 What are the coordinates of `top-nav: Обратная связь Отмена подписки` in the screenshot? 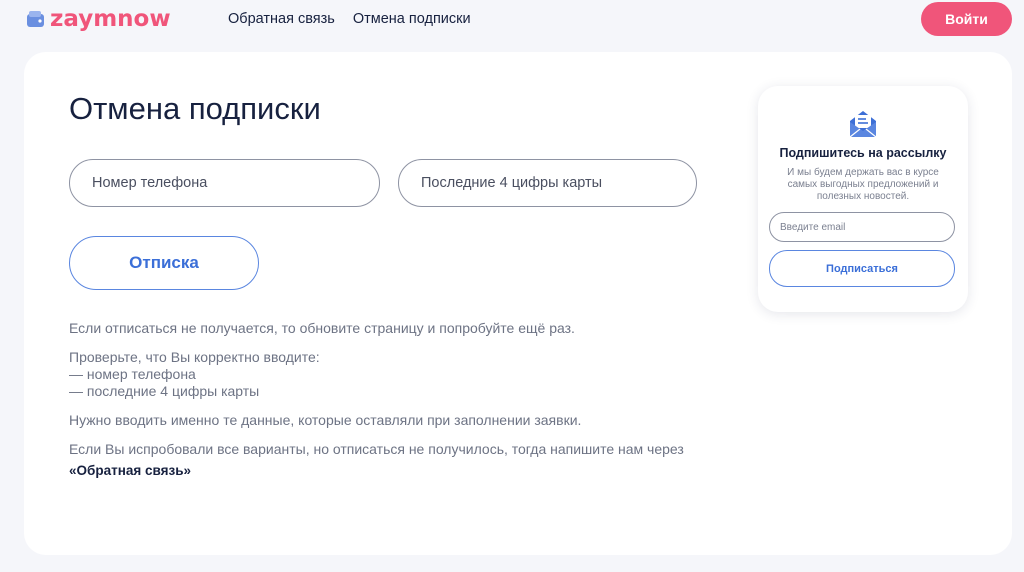 It's located at (358, 19).